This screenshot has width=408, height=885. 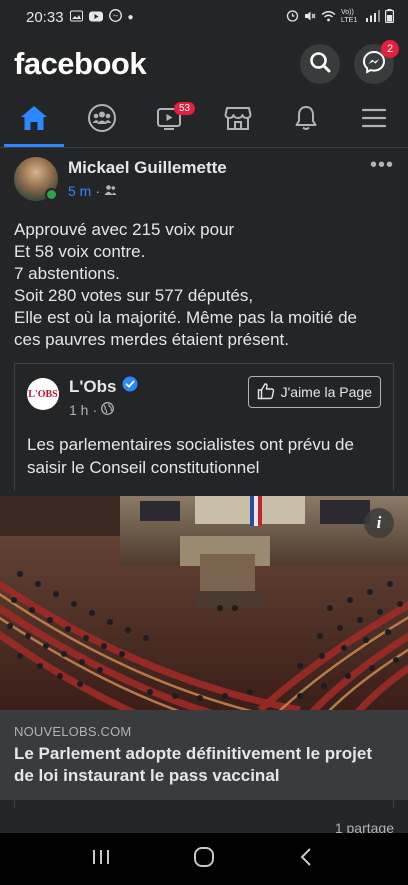 What do you see at coordinates (79, 191) in the screenshot?
I see `post-time: 5 m` at bounding box center [79, 191].